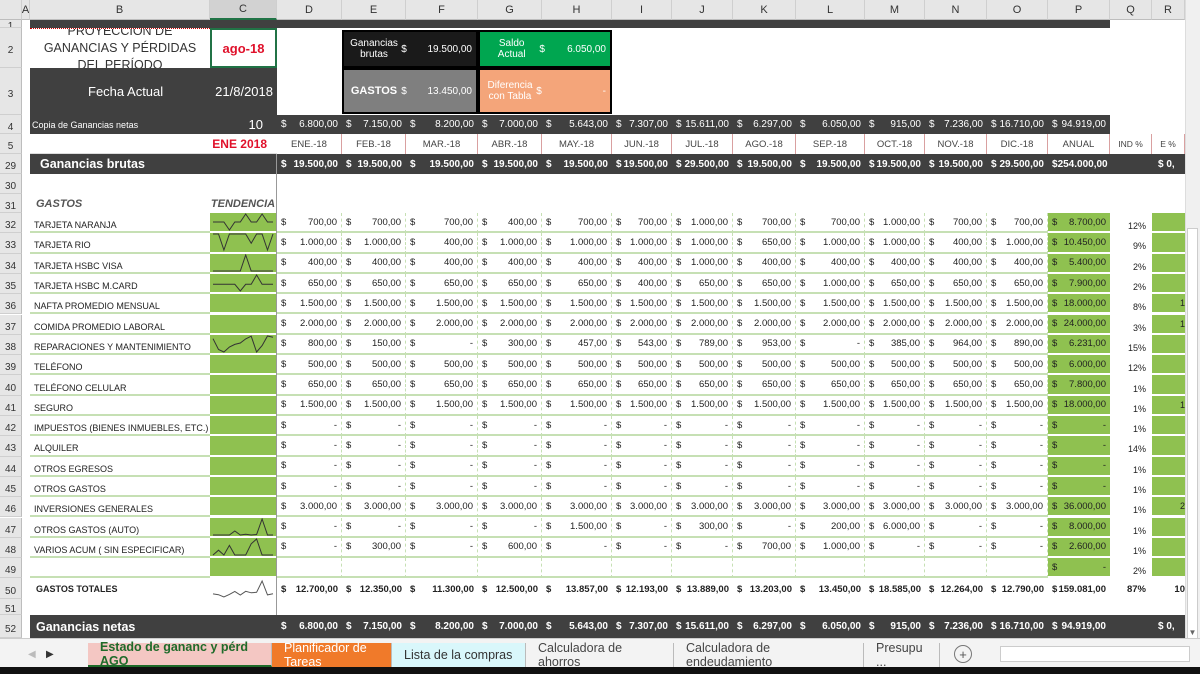 Image resolution: width=1200 pixels, height=674 pixels. Describe the element at coordinates (764, 10) in the screenshot. I see `column-header-K: K` at that location.